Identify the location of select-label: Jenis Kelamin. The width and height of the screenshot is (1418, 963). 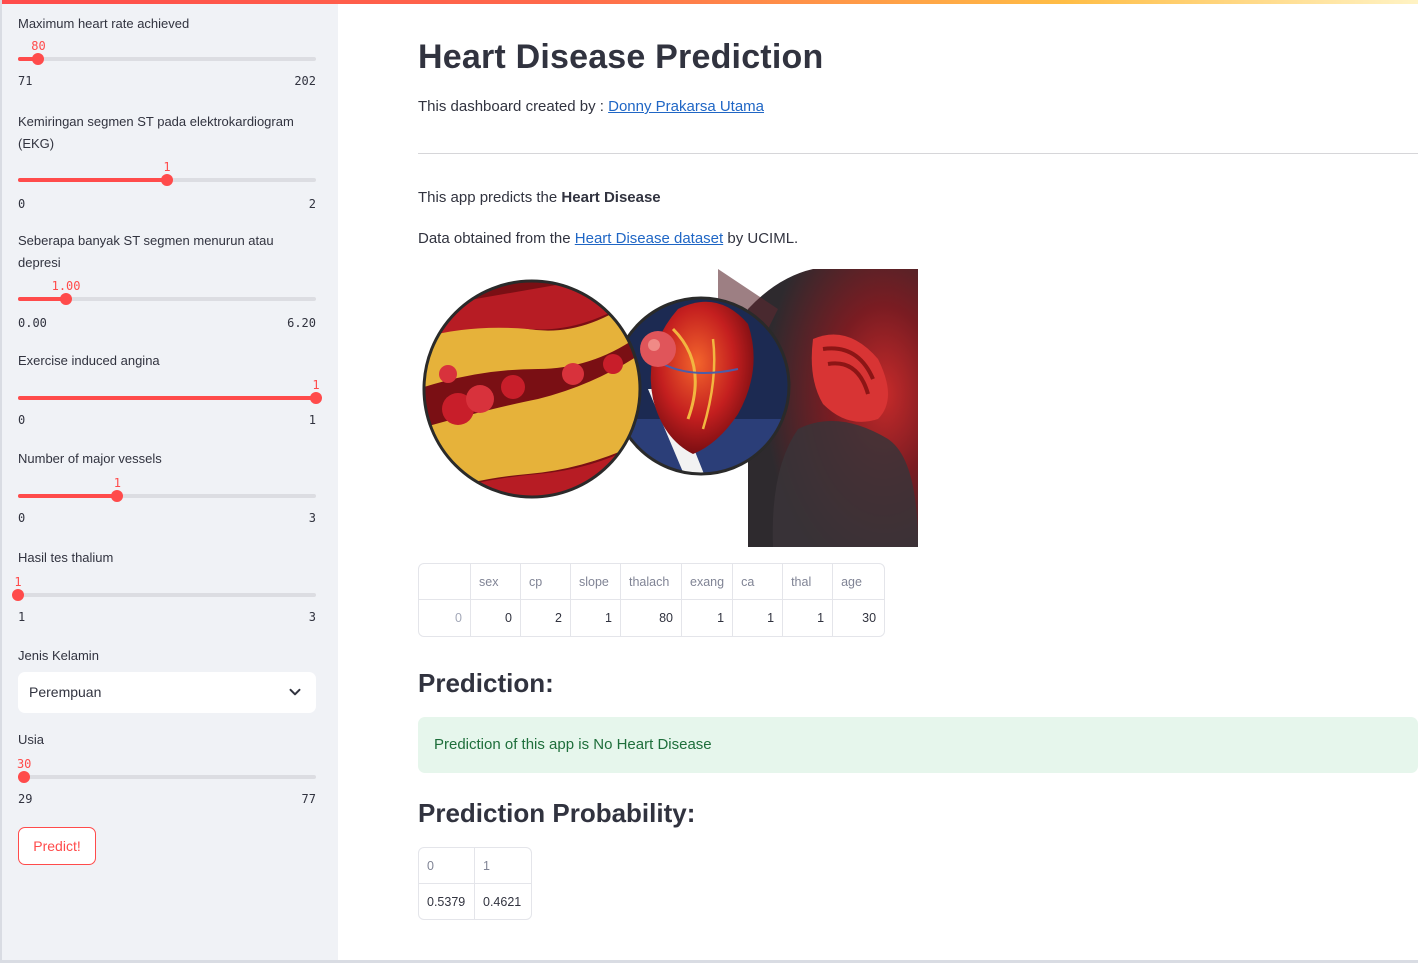
(58, 655).